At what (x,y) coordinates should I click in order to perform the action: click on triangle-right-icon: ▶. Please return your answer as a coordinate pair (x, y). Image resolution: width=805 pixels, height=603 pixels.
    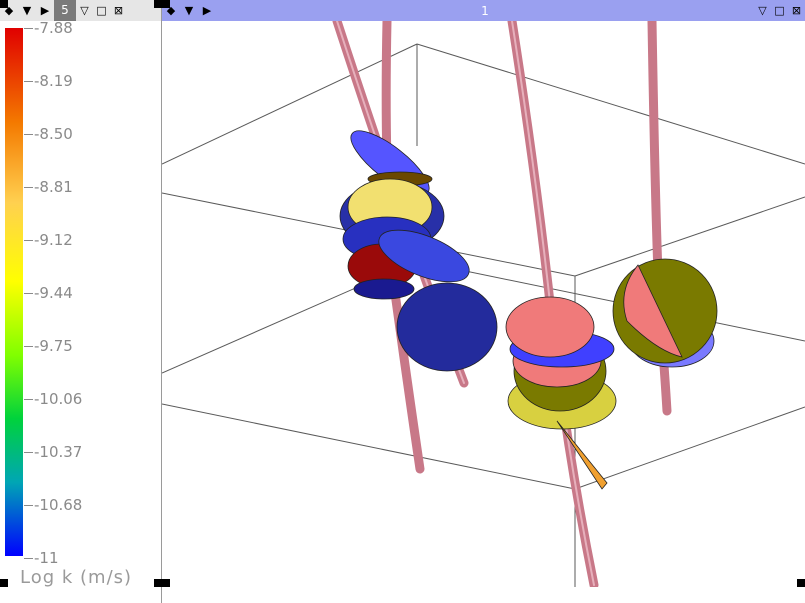
    Looking at the image, I should click on (207, 10).